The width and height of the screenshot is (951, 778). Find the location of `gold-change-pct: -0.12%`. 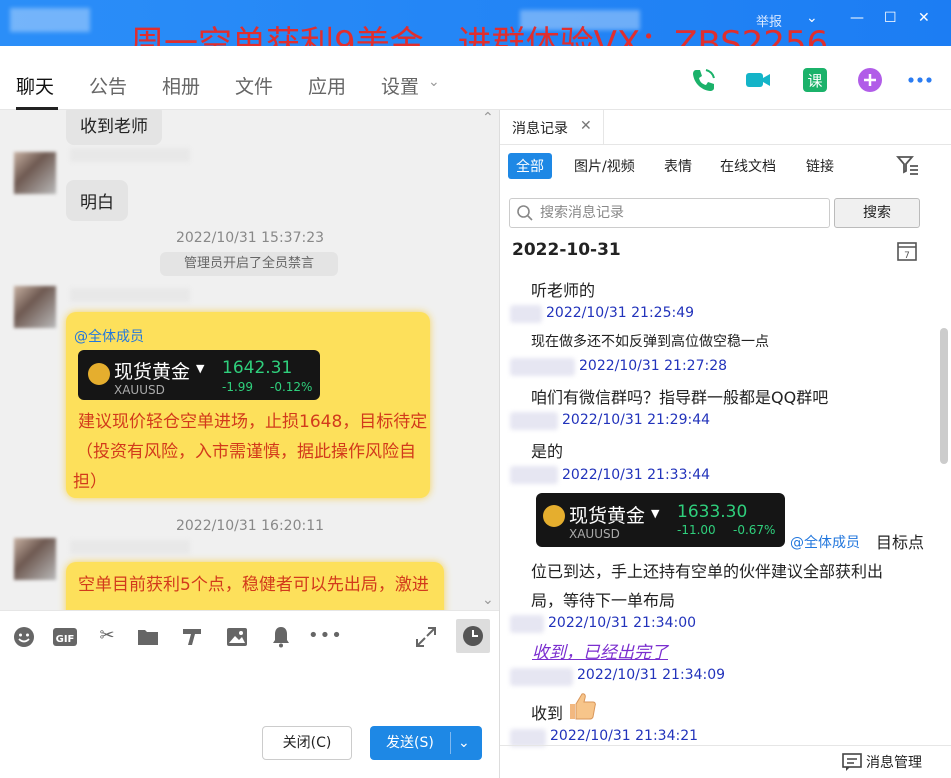

gold-change-pct: -0.12% is located at coordinates (291, 387).